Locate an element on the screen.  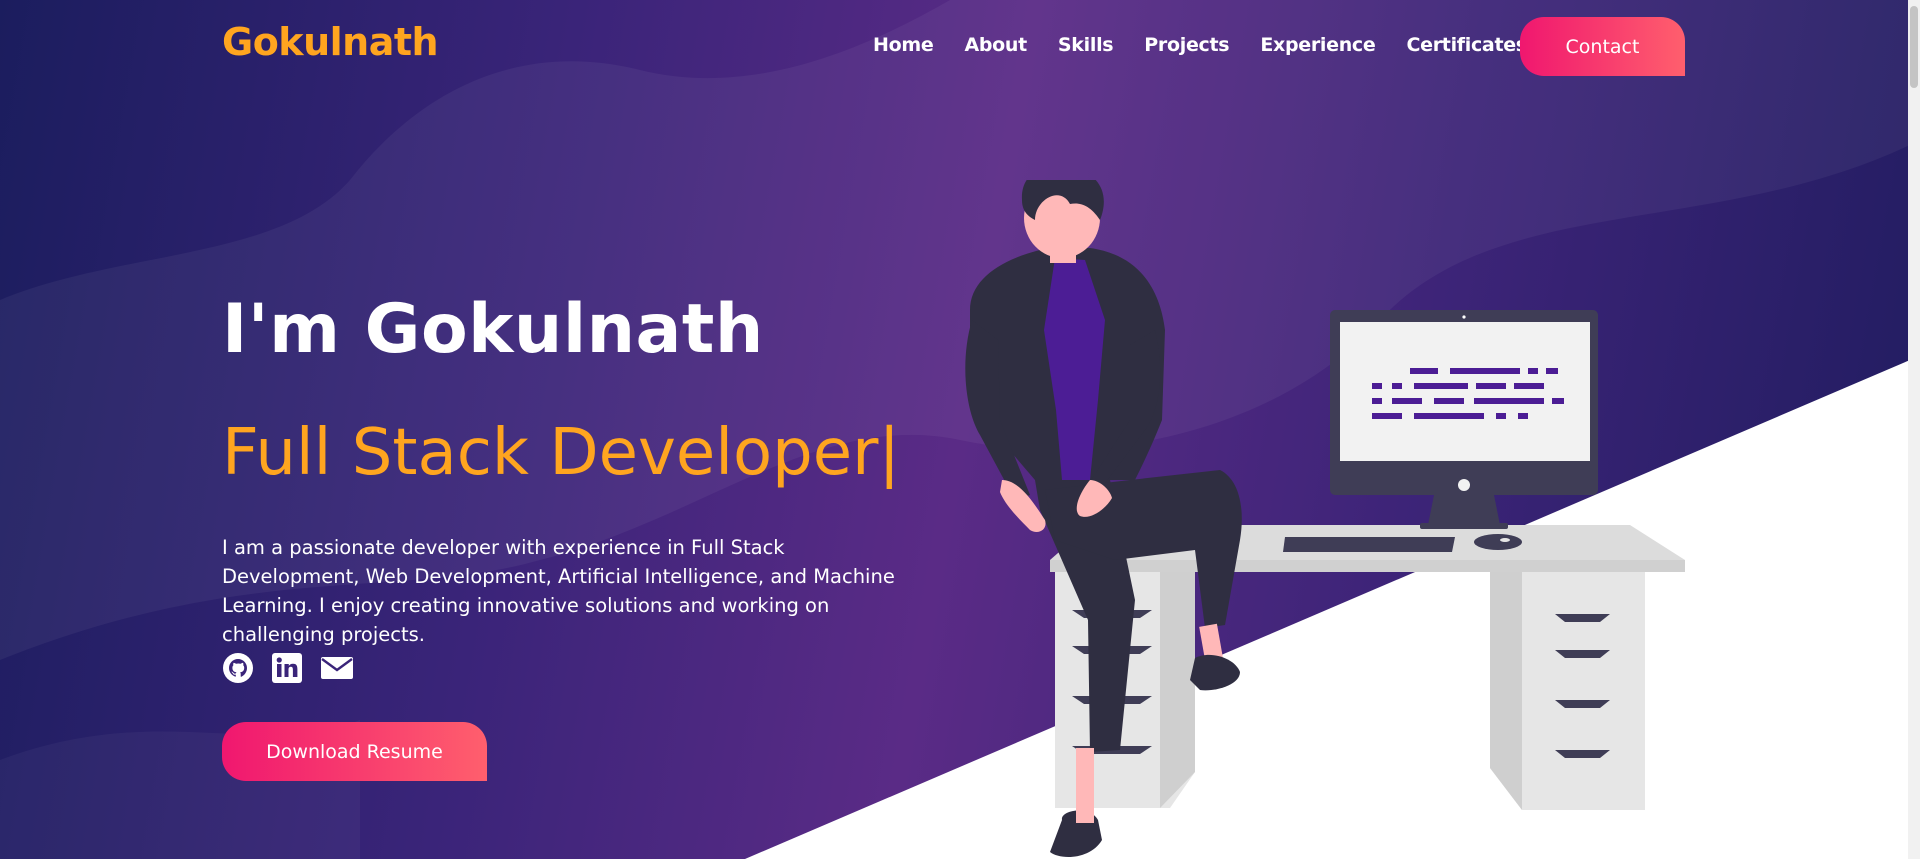
hero-title: I'm Gokulnath is located at coordinates (493, 329).